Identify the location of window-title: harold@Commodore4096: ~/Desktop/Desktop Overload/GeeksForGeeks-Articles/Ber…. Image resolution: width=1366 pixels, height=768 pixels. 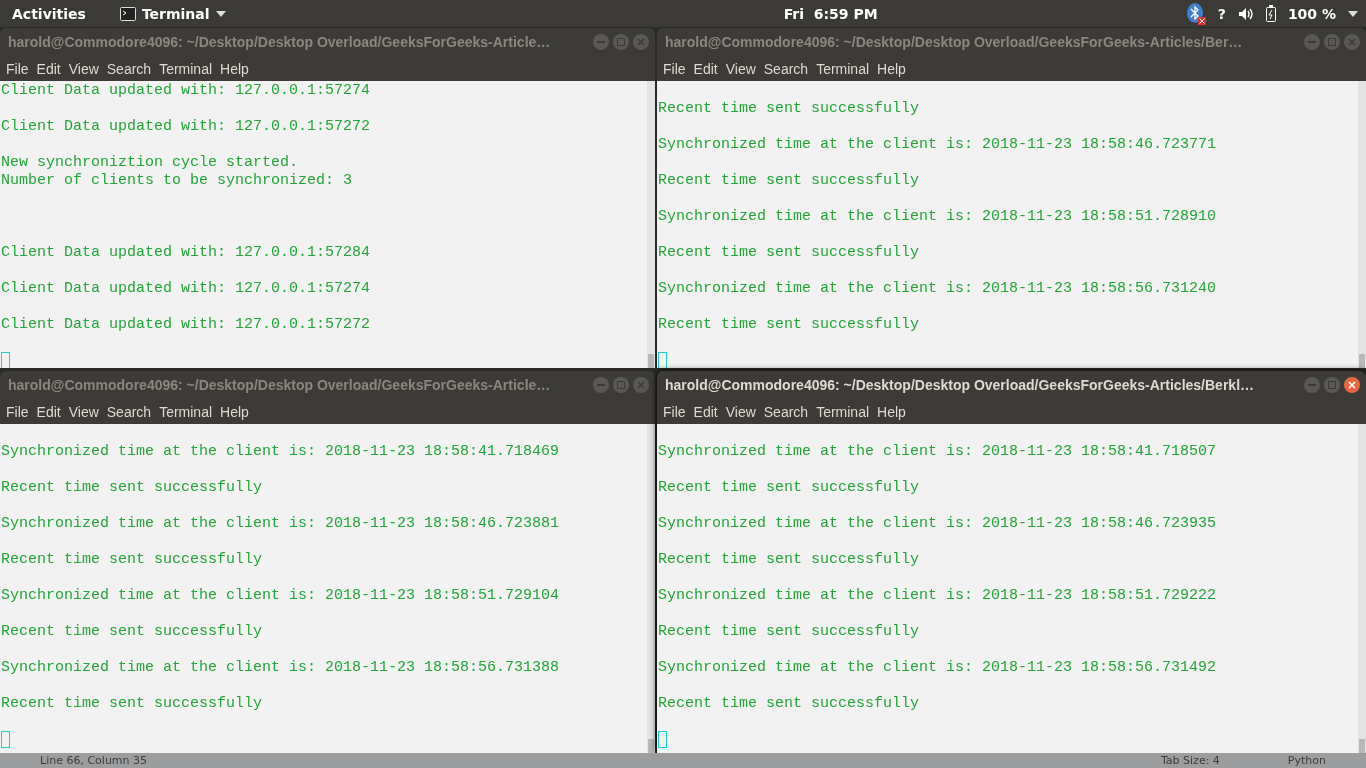
(954, 42).